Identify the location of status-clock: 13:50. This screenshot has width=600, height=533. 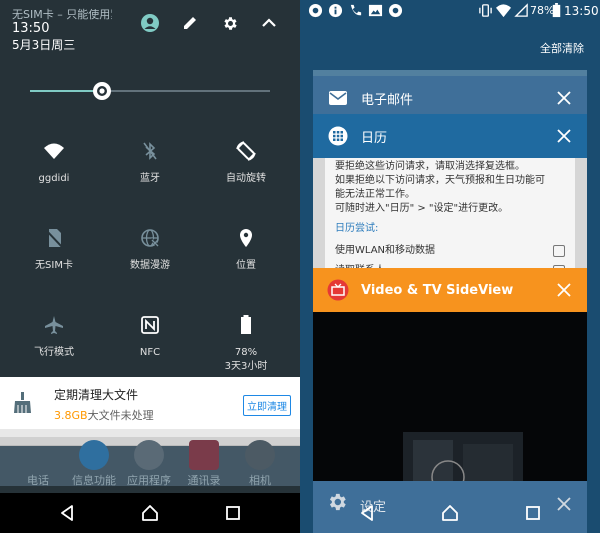
(581, 11).